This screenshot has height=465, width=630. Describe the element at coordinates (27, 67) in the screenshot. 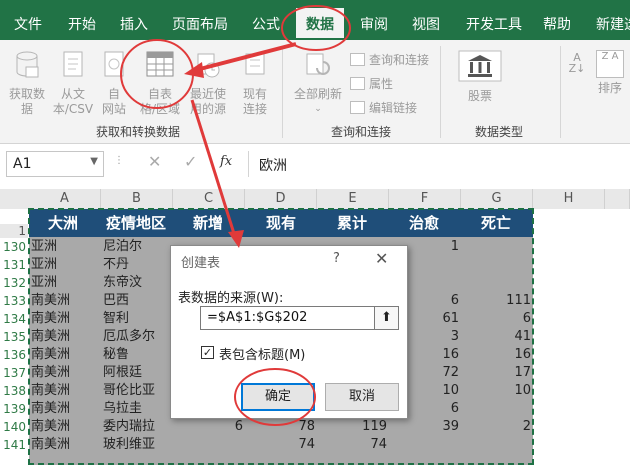

I see `database-icon` at that location.